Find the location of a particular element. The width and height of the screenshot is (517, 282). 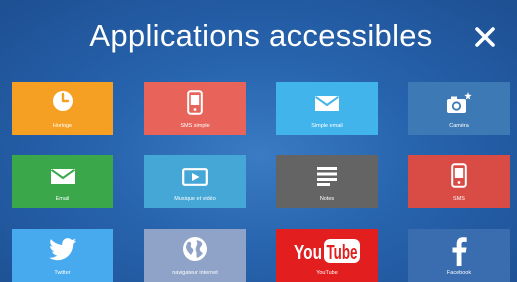

tile-label: SMS is located at coordinates (459, 199).